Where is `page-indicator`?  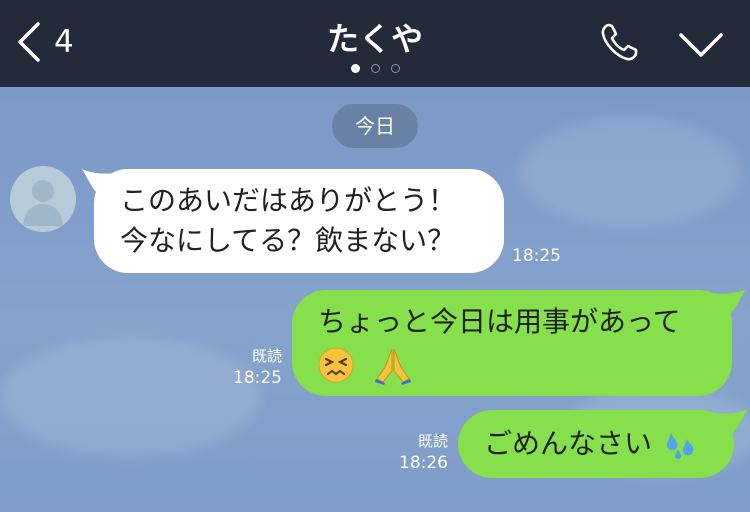
page-indicator is located at coordinates (378, 71).